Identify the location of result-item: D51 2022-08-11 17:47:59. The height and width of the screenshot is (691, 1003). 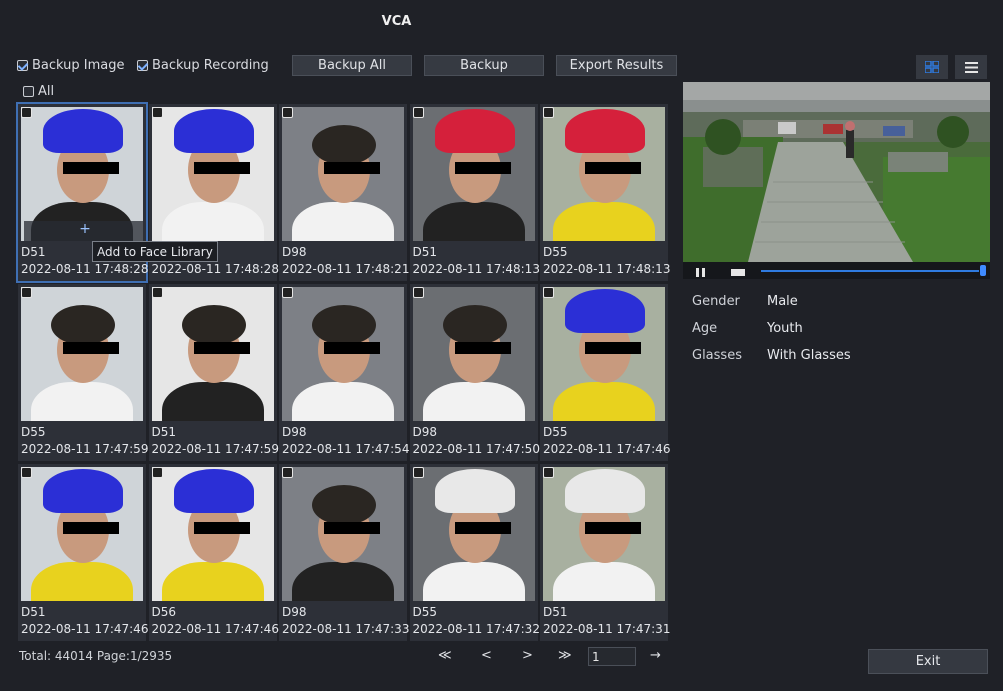
(213, 372).